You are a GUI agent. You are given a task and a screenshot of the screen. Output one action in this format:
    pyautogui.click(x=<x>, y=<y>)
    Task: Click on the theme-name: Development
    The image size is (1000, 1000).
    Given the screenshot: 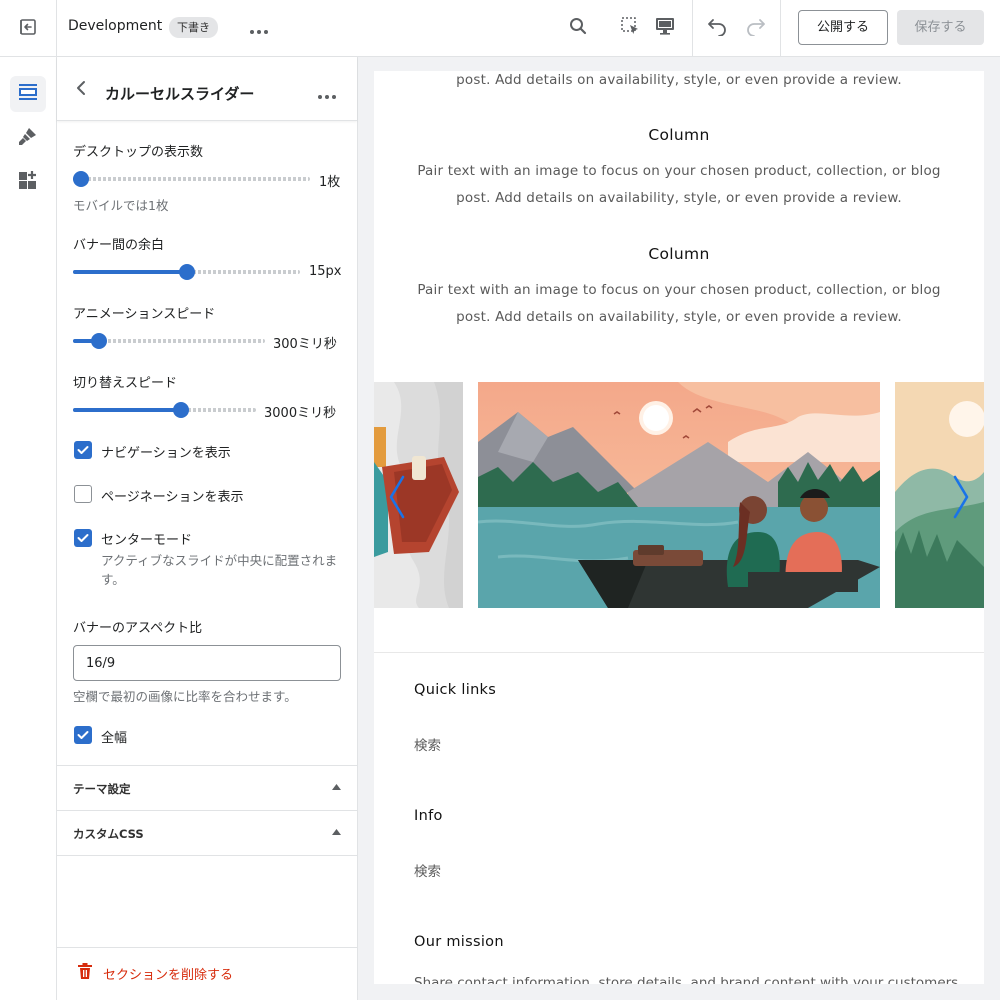 What is the action you would take?
    pyautogui.click(x=115, y=26)
    